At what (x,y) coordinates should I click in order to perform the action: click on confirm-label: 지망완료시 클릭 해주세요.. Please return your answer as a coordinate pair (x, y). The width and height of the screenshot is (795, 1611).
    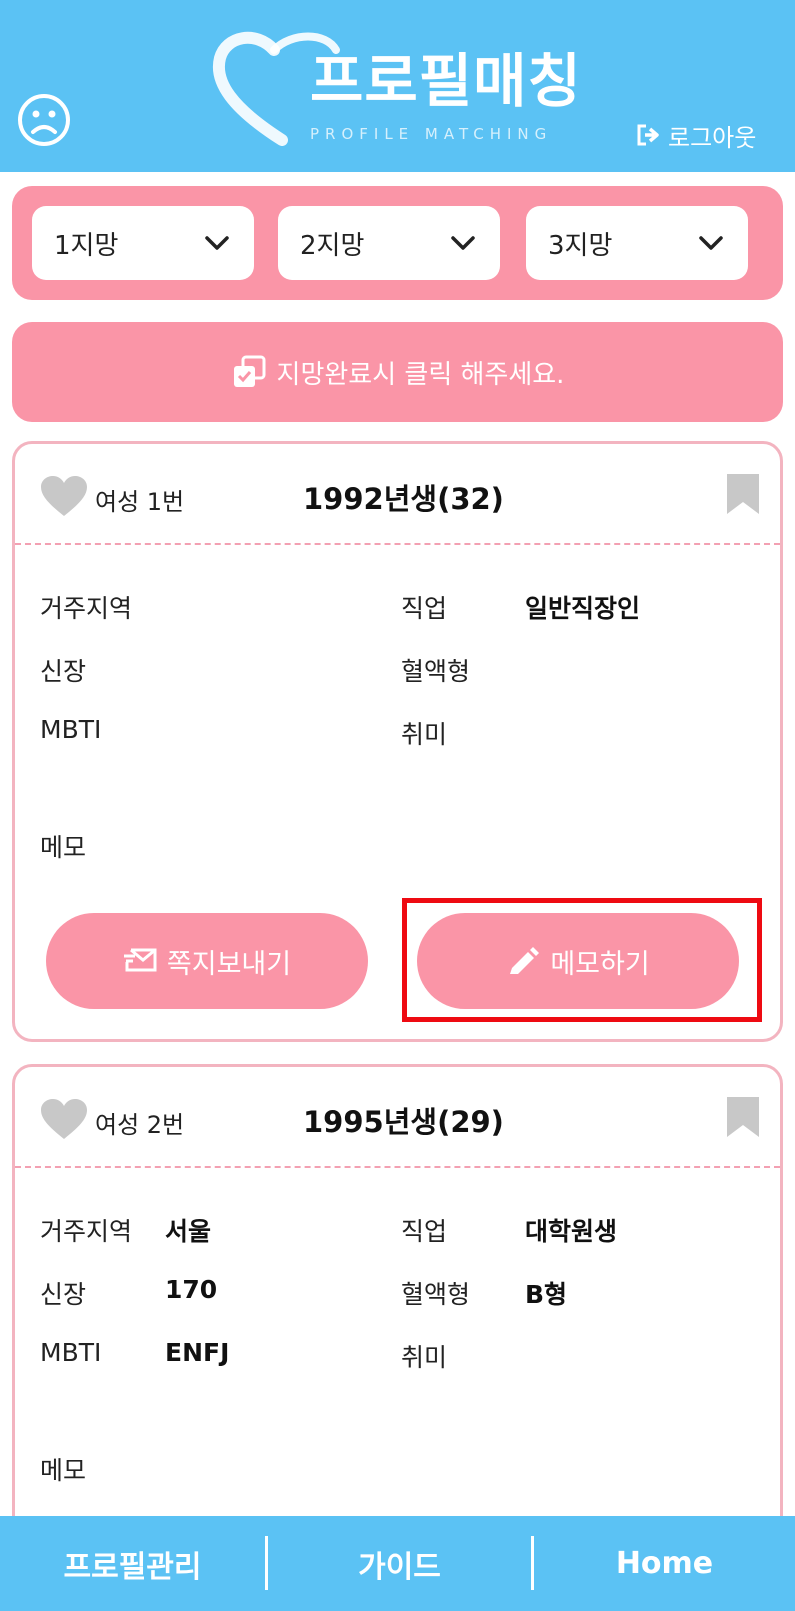
    Looking at the image, I should click on (420, 374).